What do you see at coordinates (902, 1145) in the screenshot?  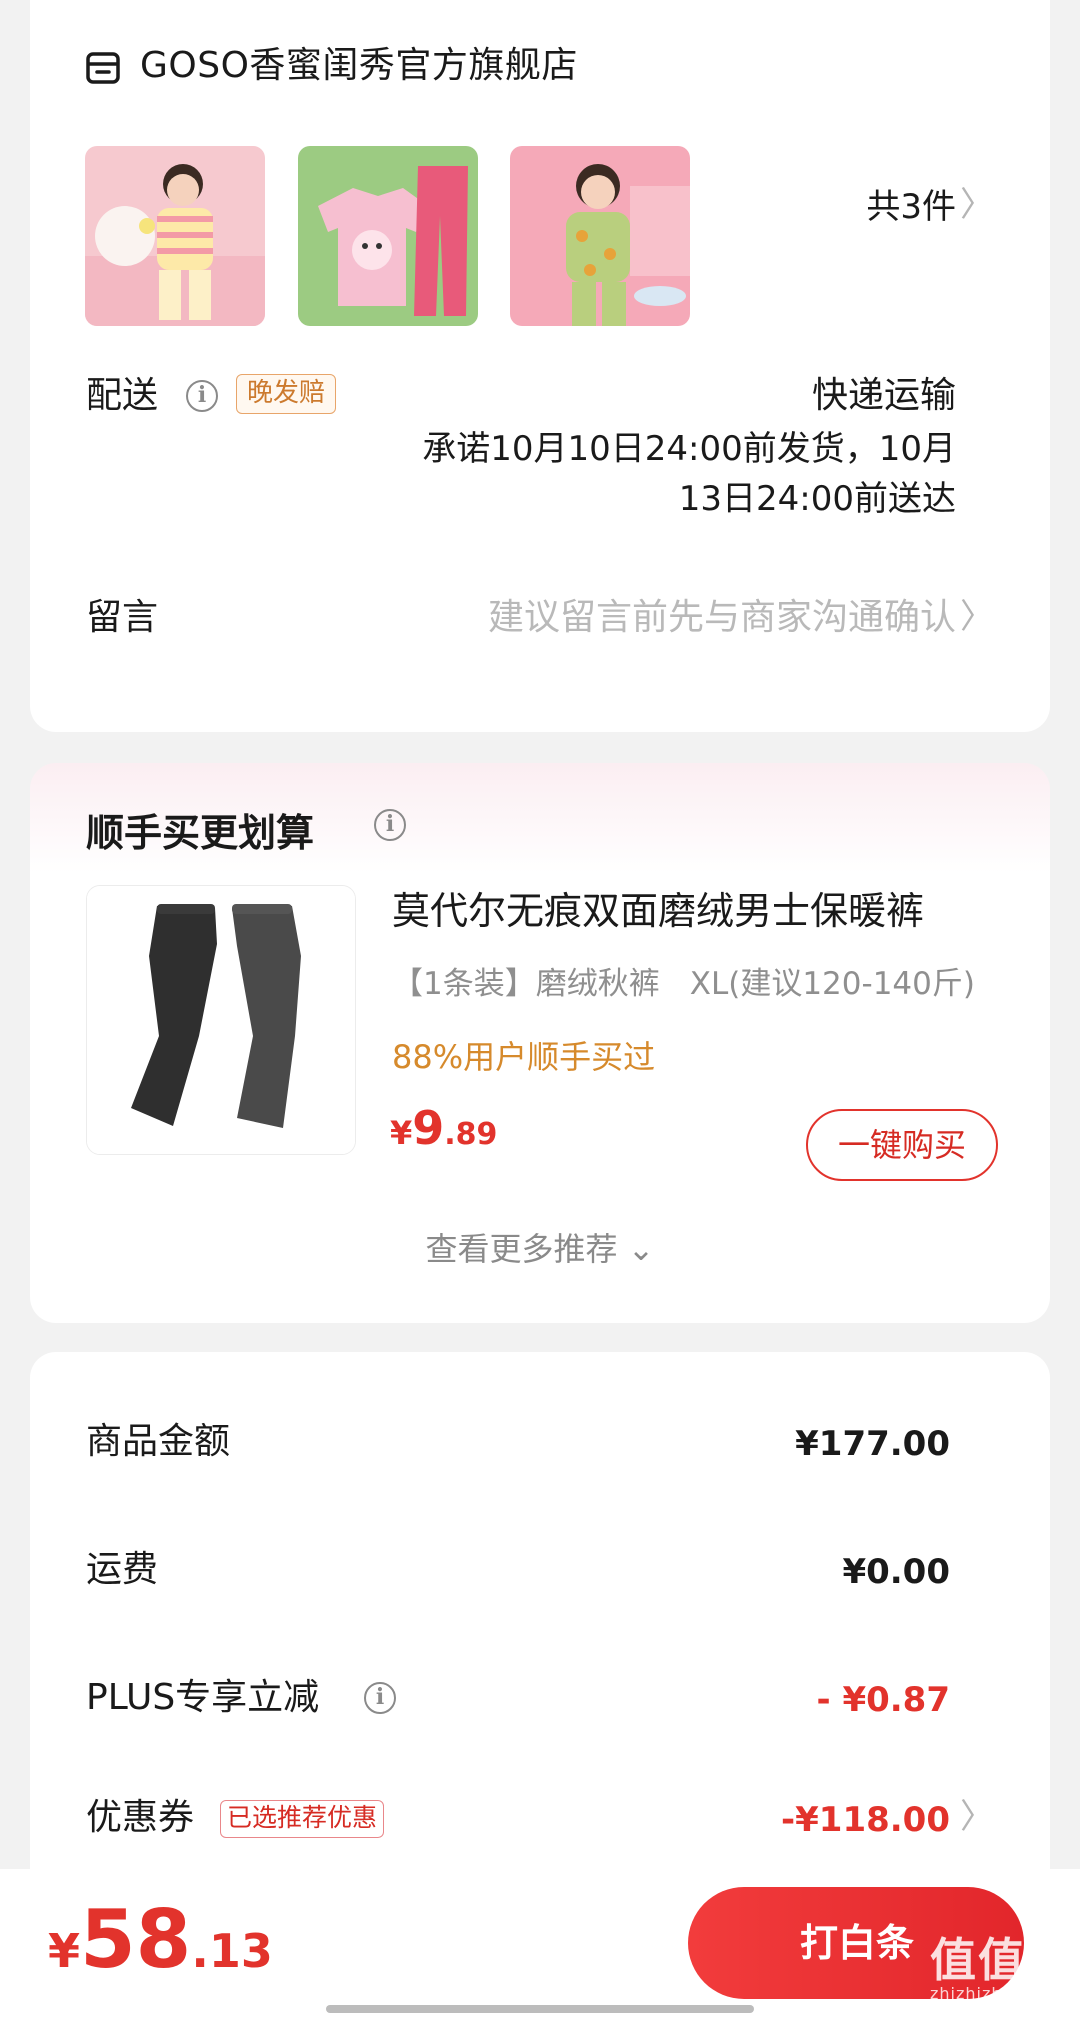 I see `one-click-buy-button: 一键购买` at bounding box center [902, 1145].